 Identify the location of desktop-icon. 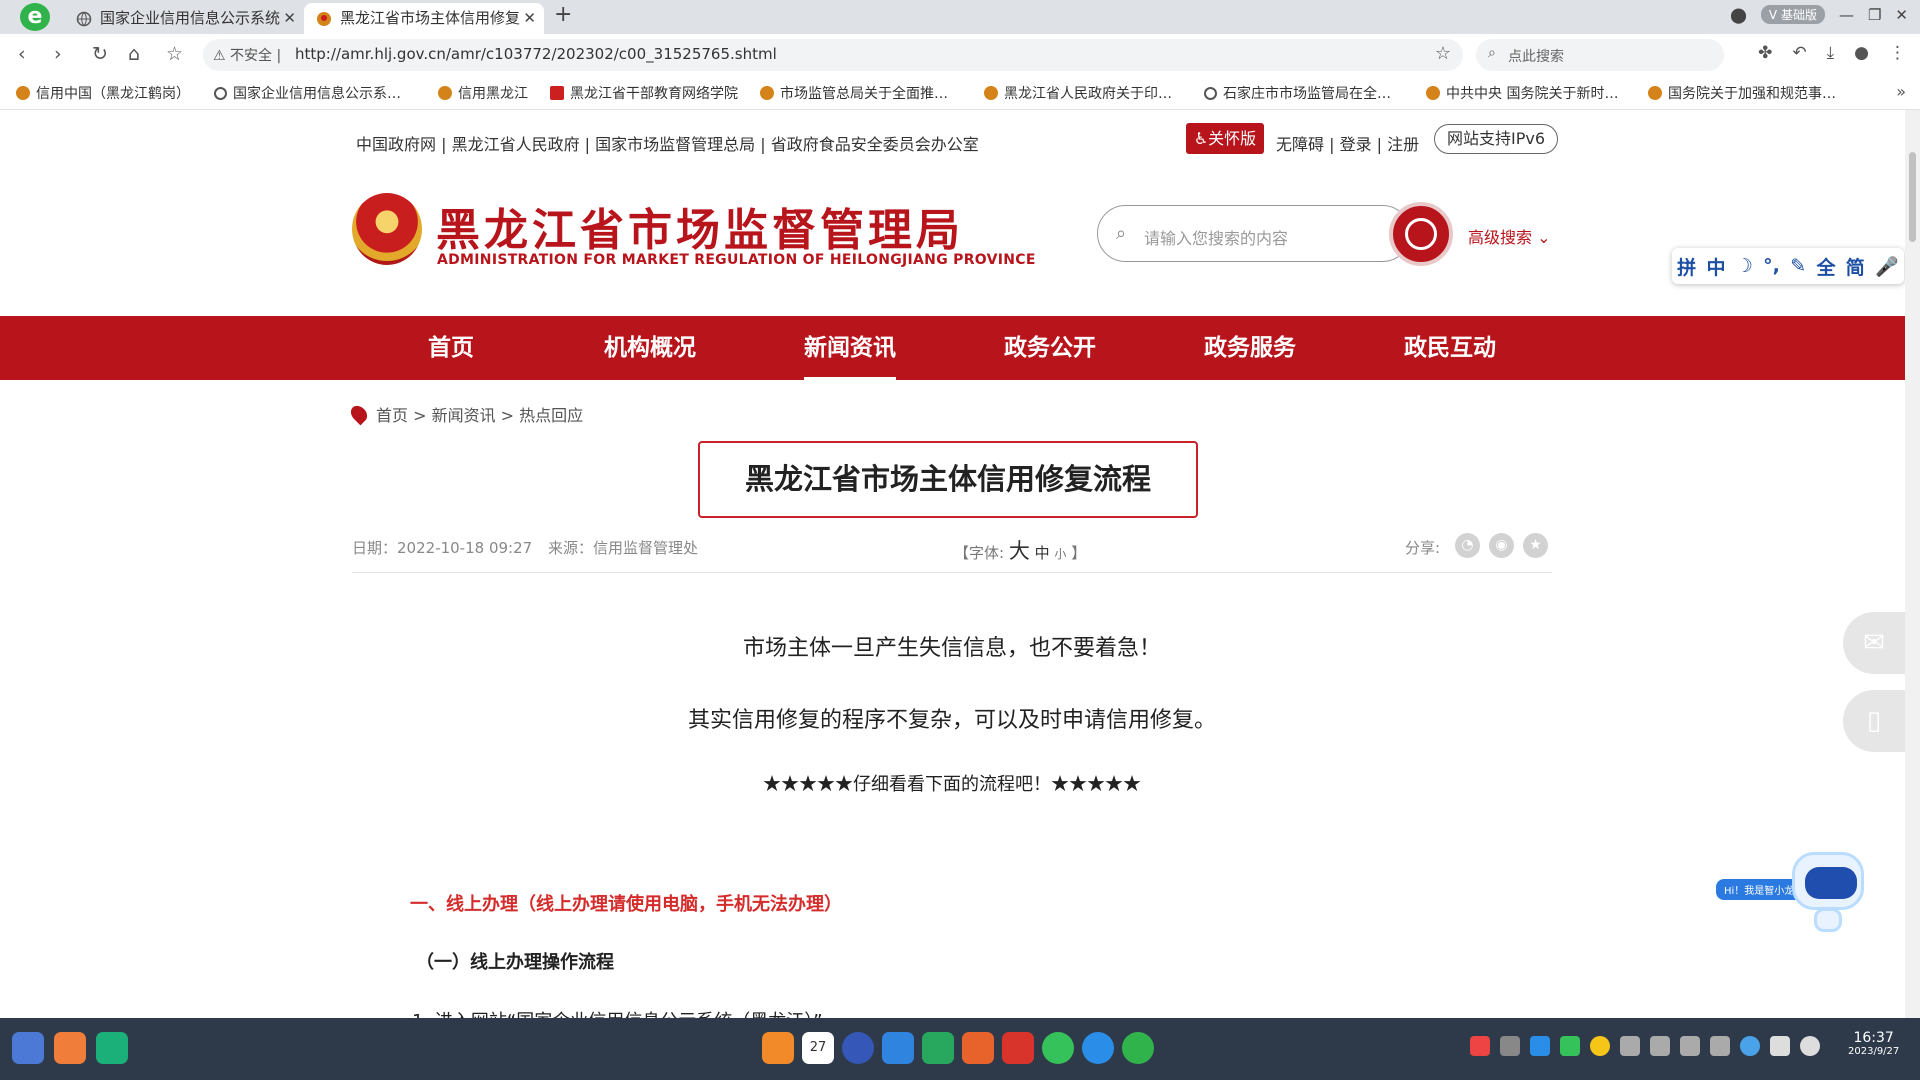
(112, 1048).